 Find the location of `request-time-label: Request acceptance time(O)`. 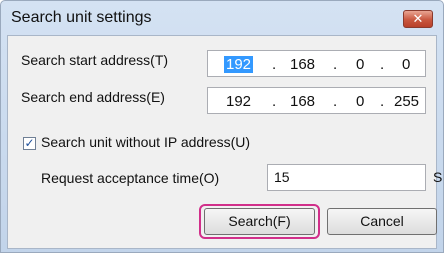

request-time-label: Request acceptance time(O) is located at coordinates (130, 178).